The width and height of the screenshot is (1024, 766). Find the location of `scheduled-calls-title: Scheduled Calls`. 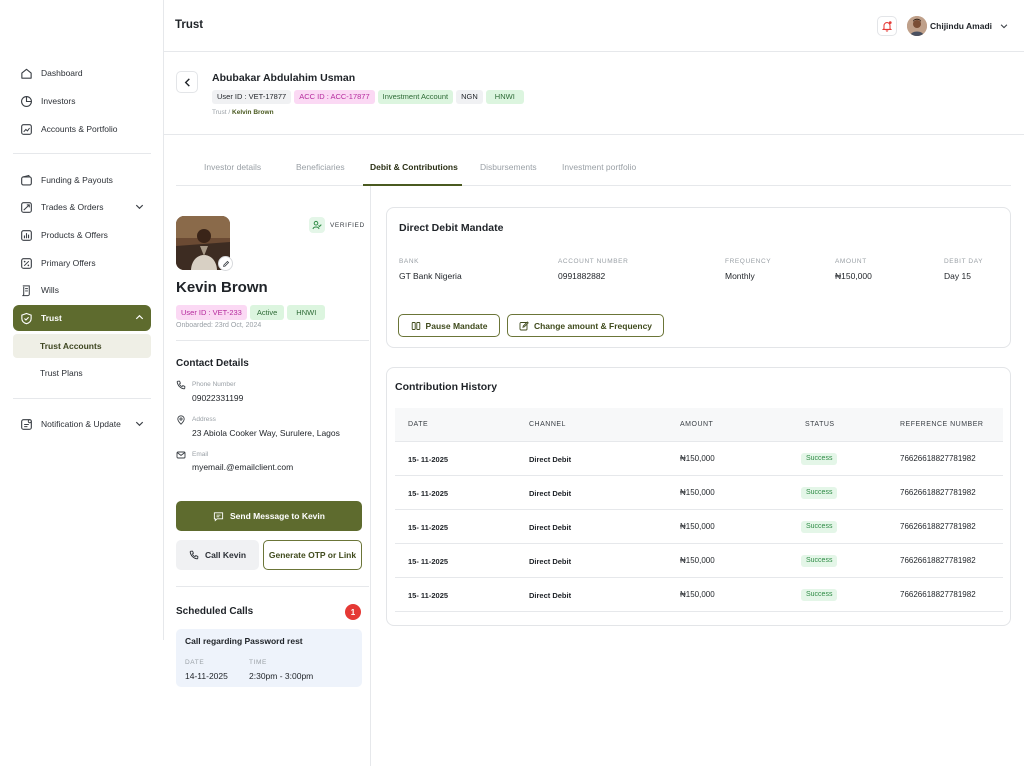

scheduled-calls-title: Scheduled Calls is located at coordinates (215, 611).